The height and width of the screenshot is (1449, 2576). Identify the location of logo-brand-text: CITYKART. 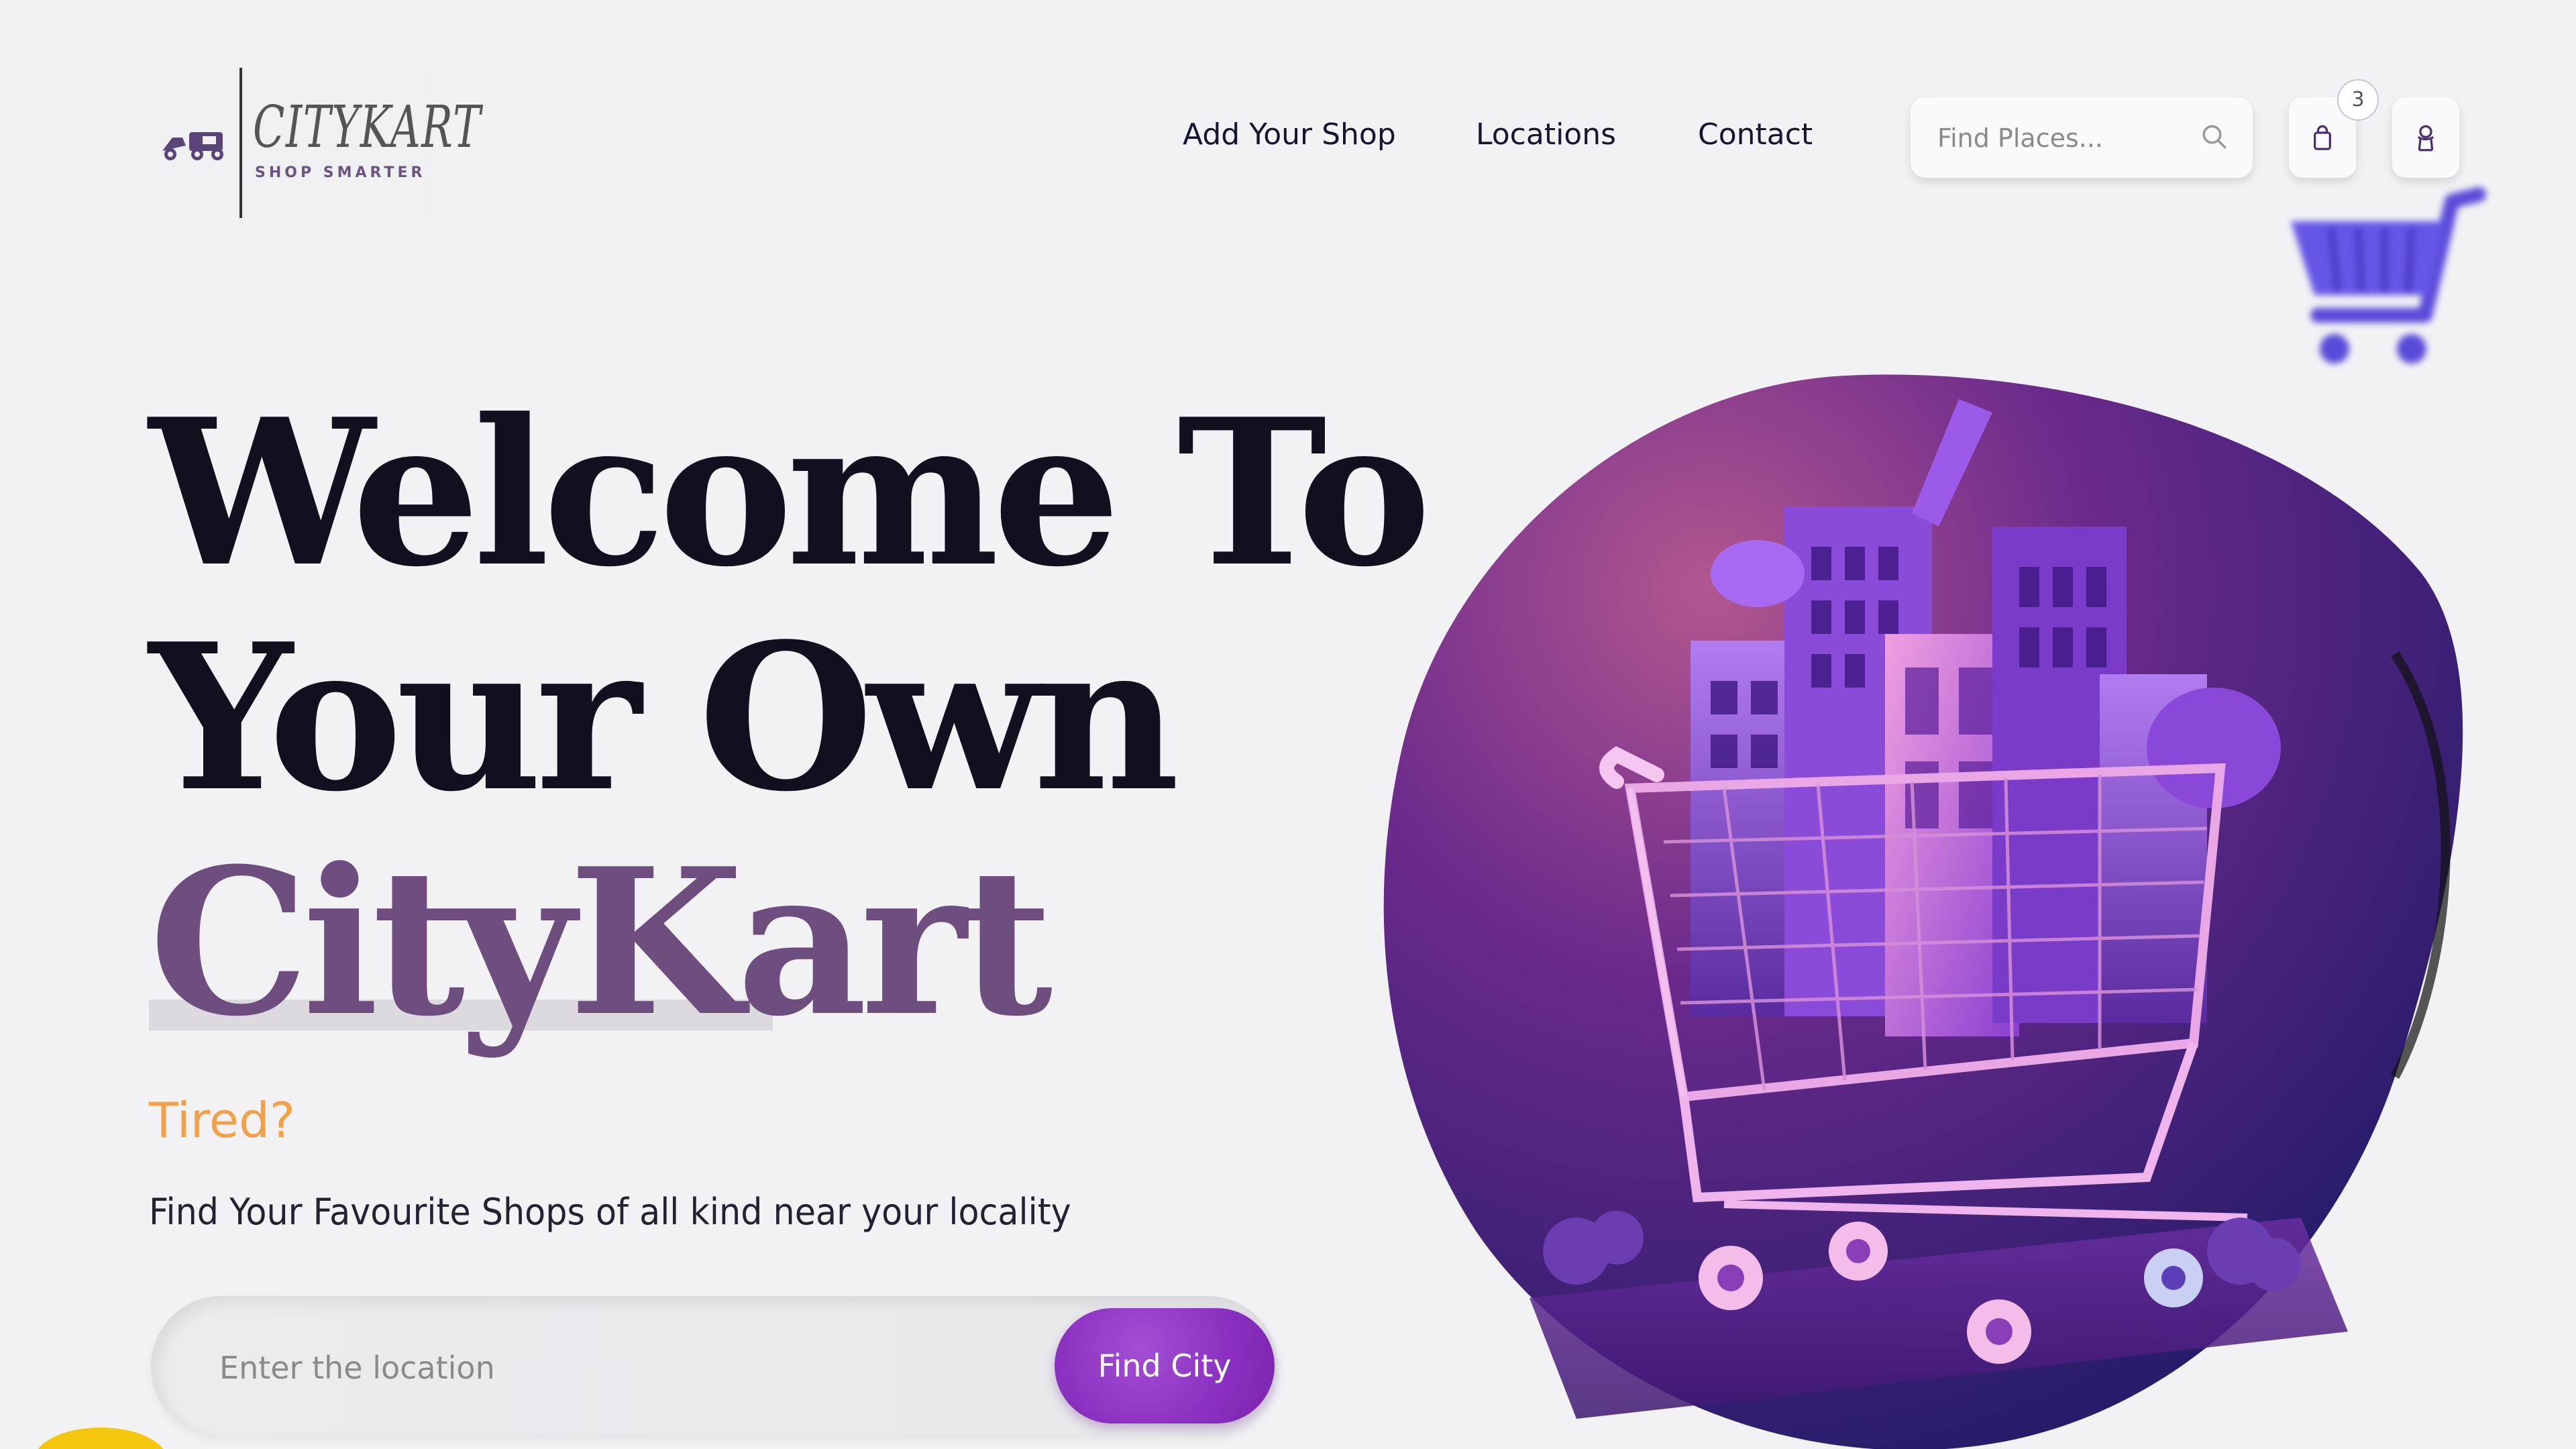
(367, 127).